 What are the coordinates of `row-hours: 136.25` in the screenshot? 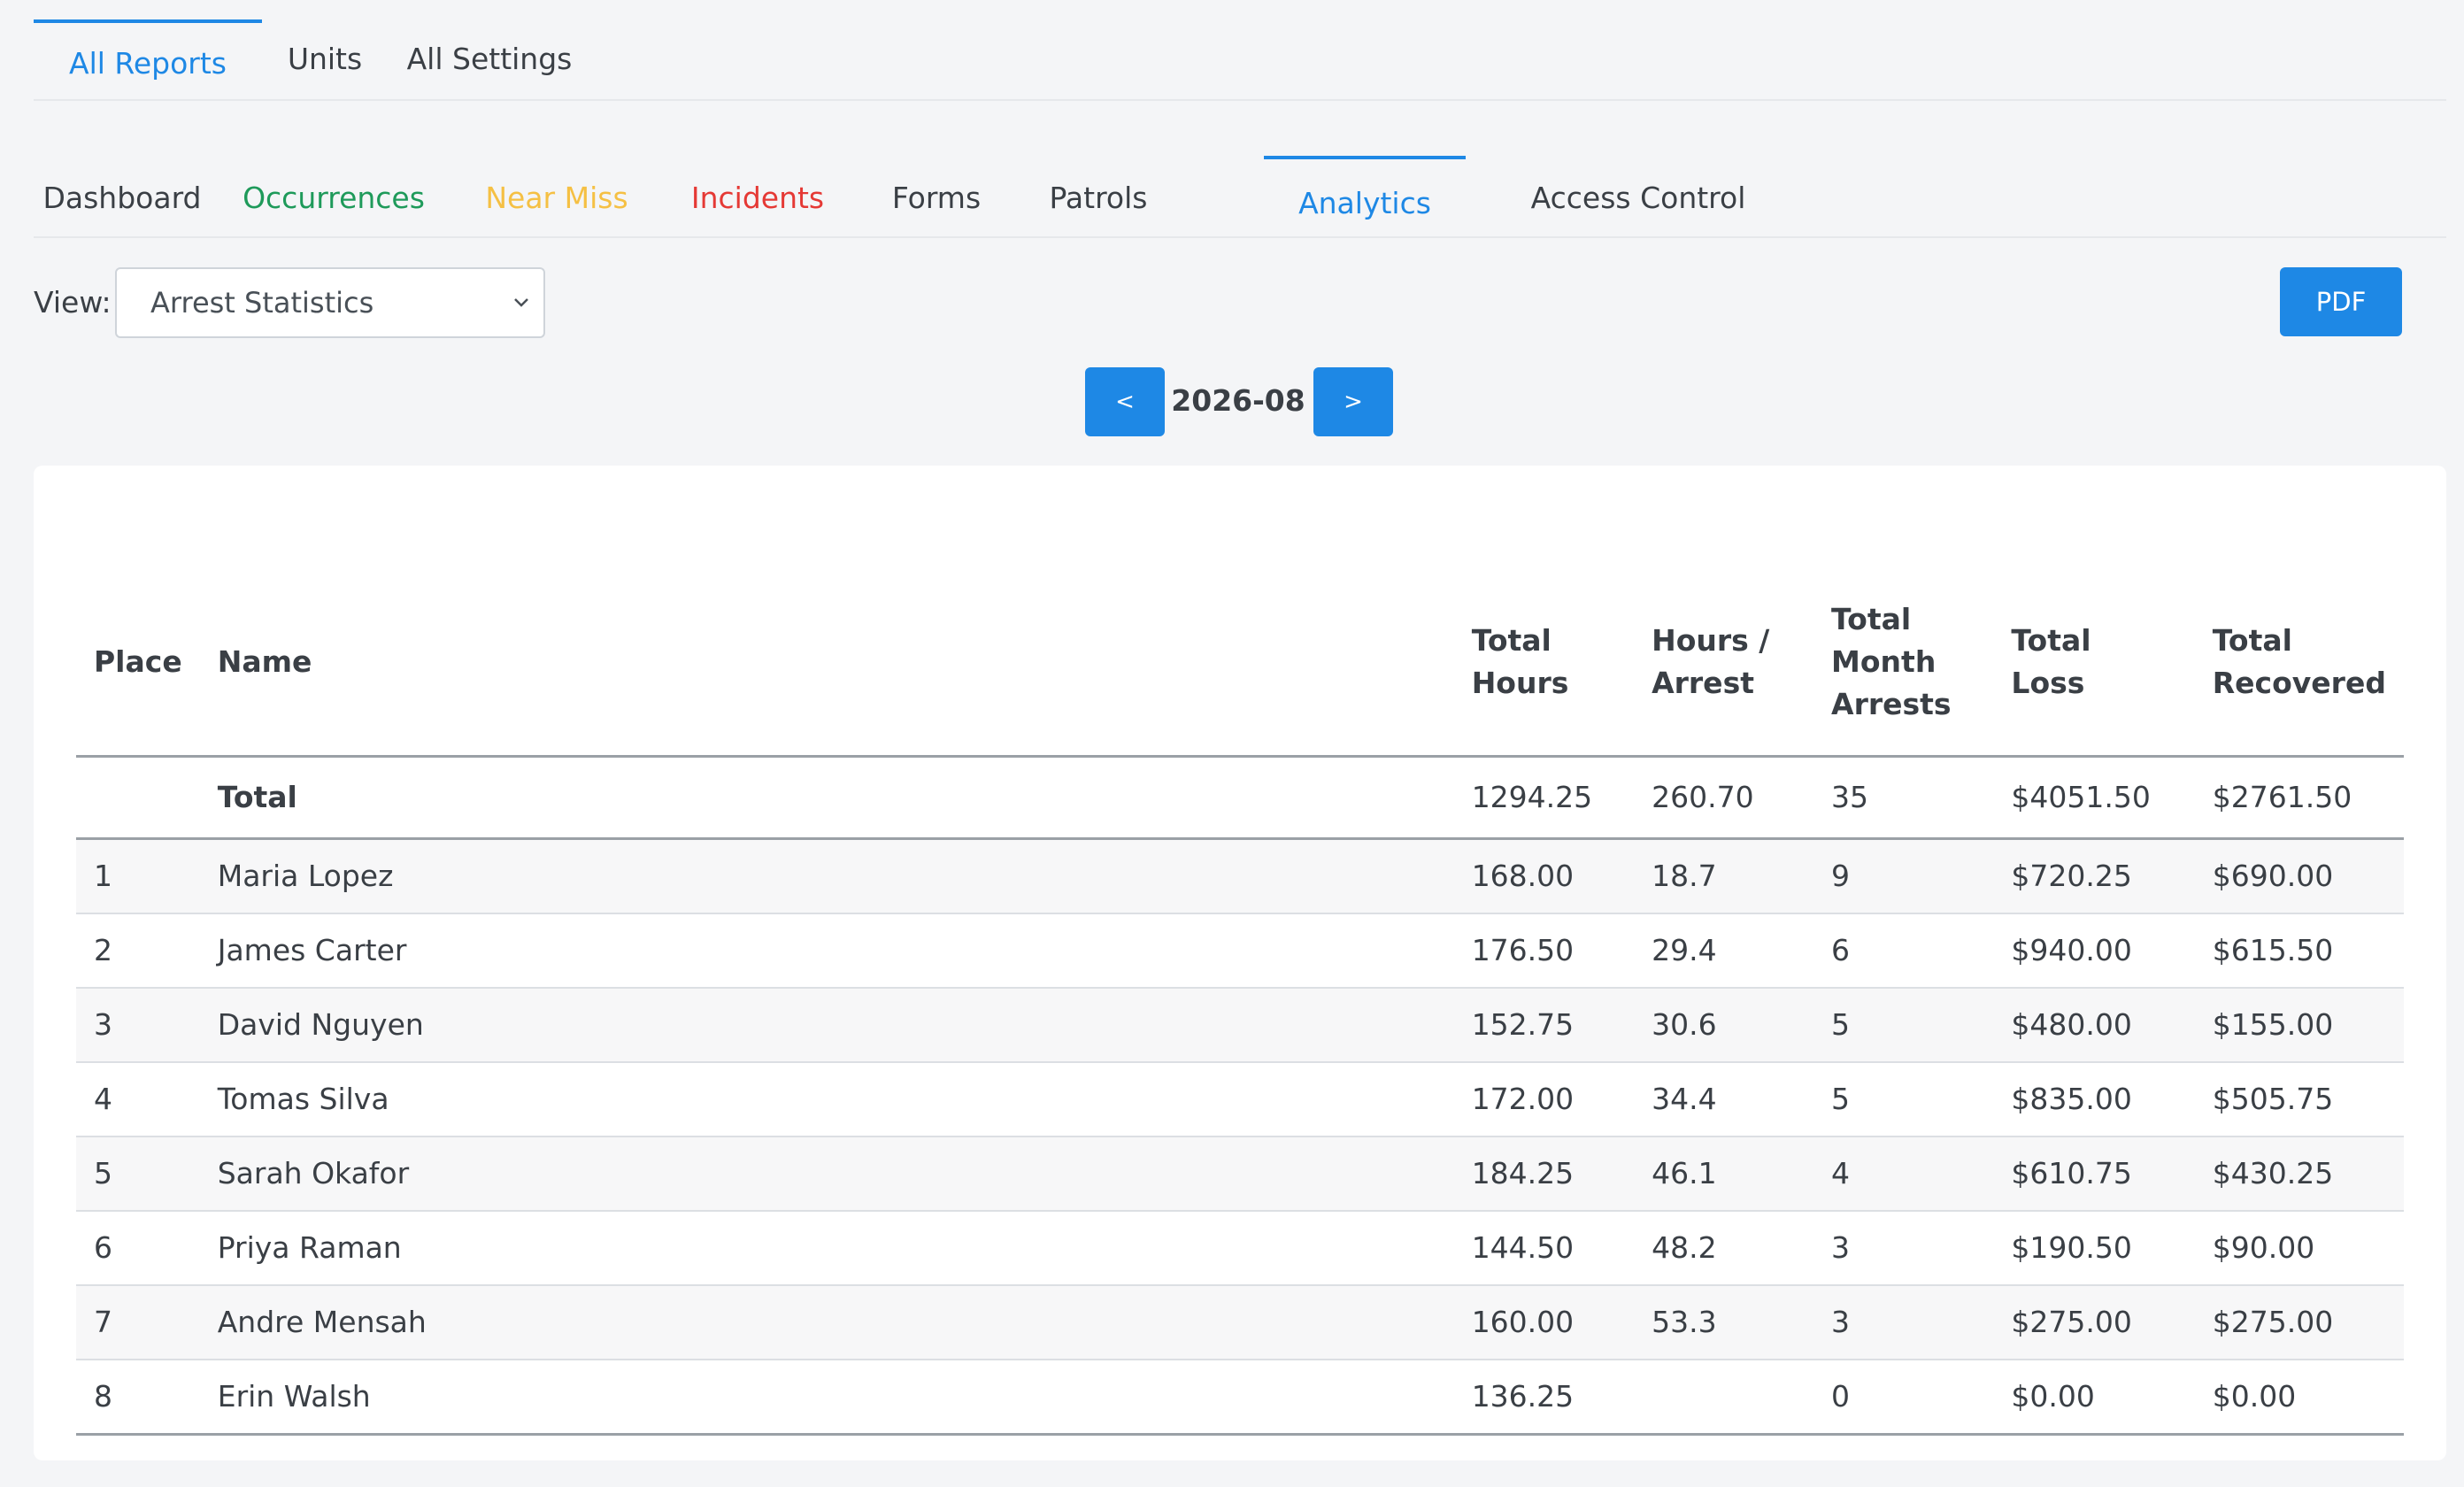 It's located at (1544, 1397).